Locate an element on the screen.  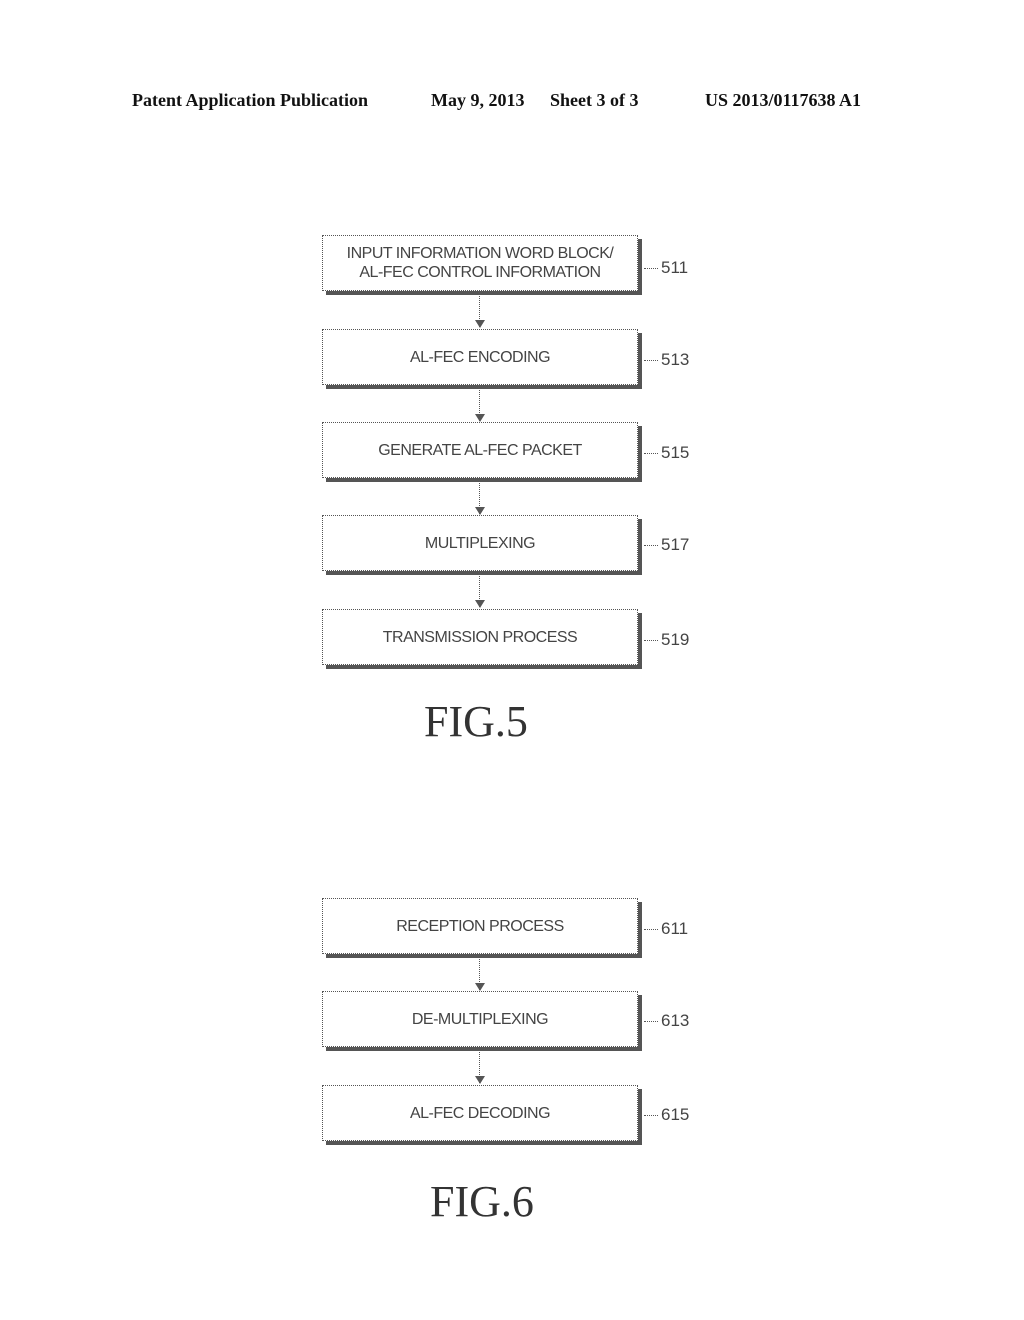
flow-step-517: MULTIPLEXING is located at coordinates (480, 543).